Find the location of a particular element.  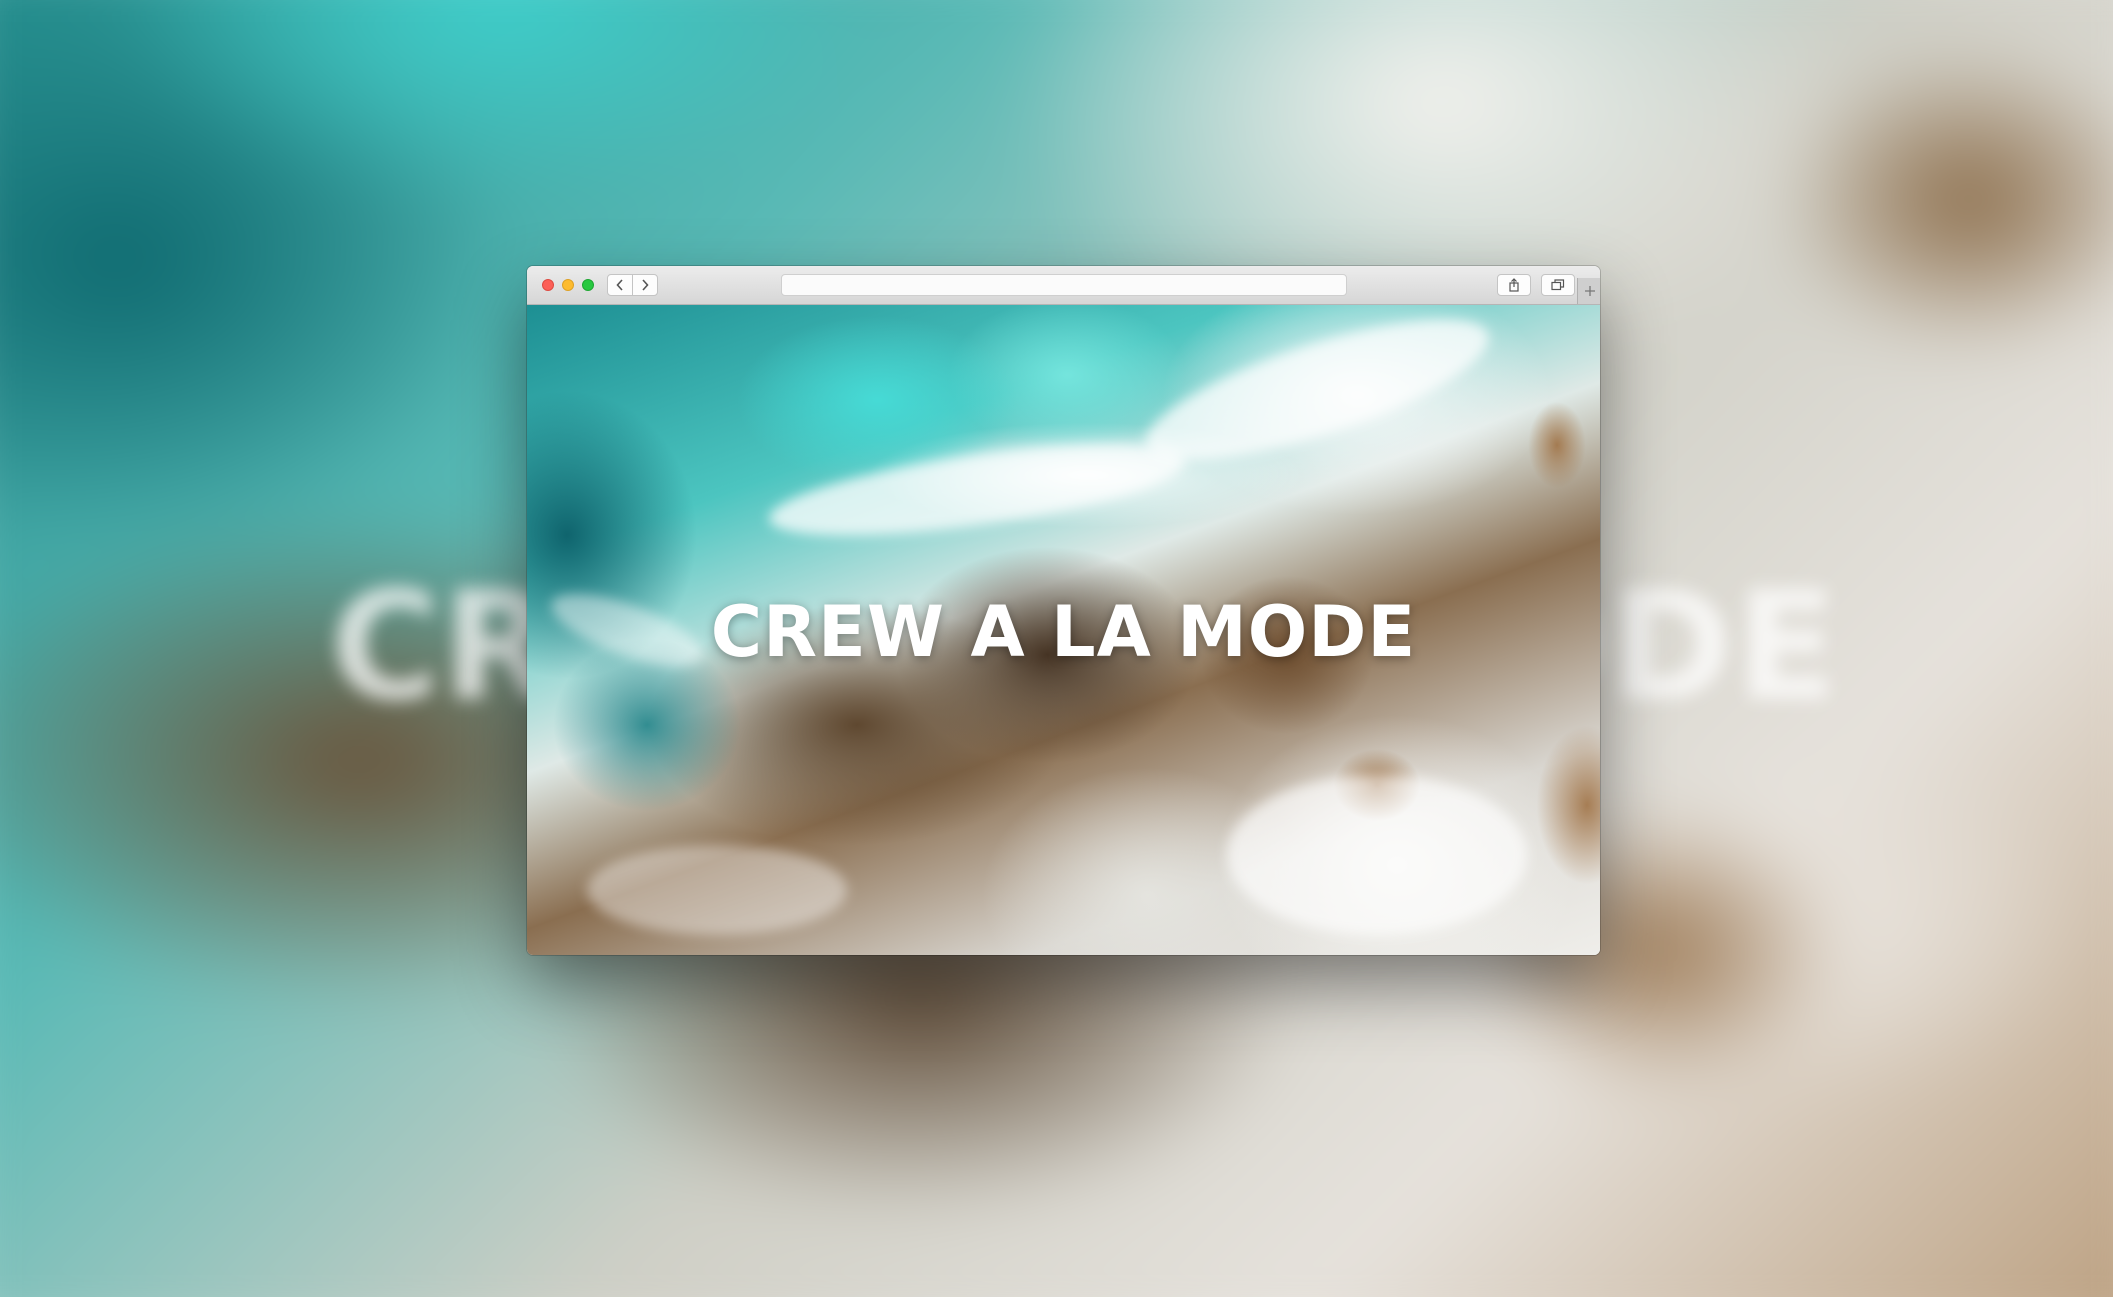

address-bar is located at coordinates (1064, 285).